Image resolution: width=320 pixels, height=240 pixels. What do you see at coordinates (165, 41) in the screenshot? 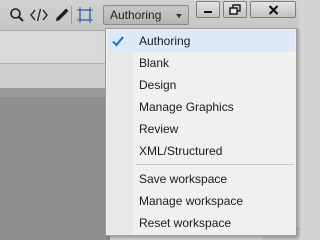
I see `menu-item-label: Authoring` at bounding box center [165, 41].